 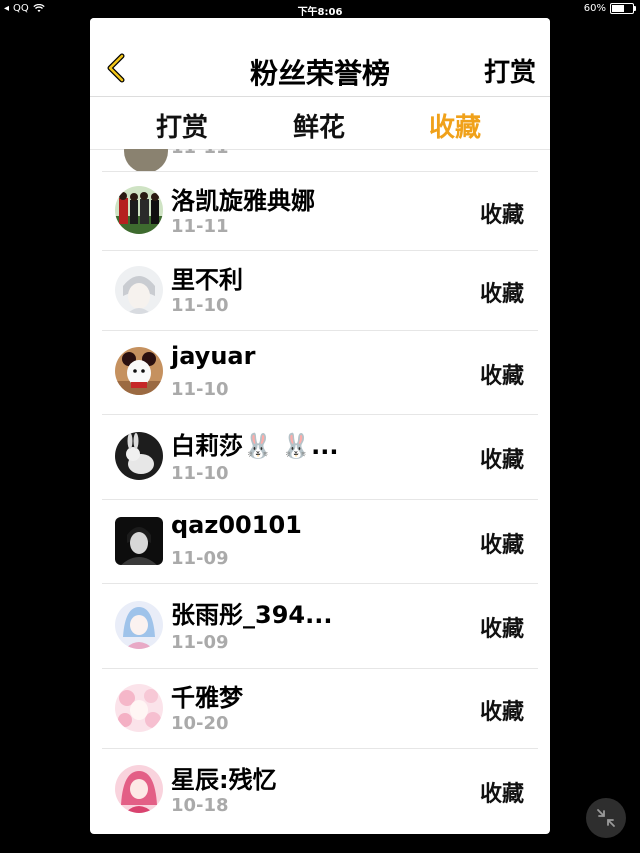 I want to click on reward-button: 打赏, so click(x=510, y=70).